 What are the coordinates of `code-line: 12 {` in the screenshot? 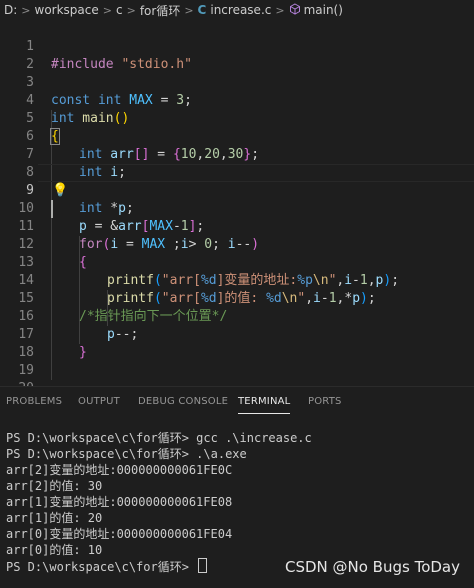 It's located at (237, 244).